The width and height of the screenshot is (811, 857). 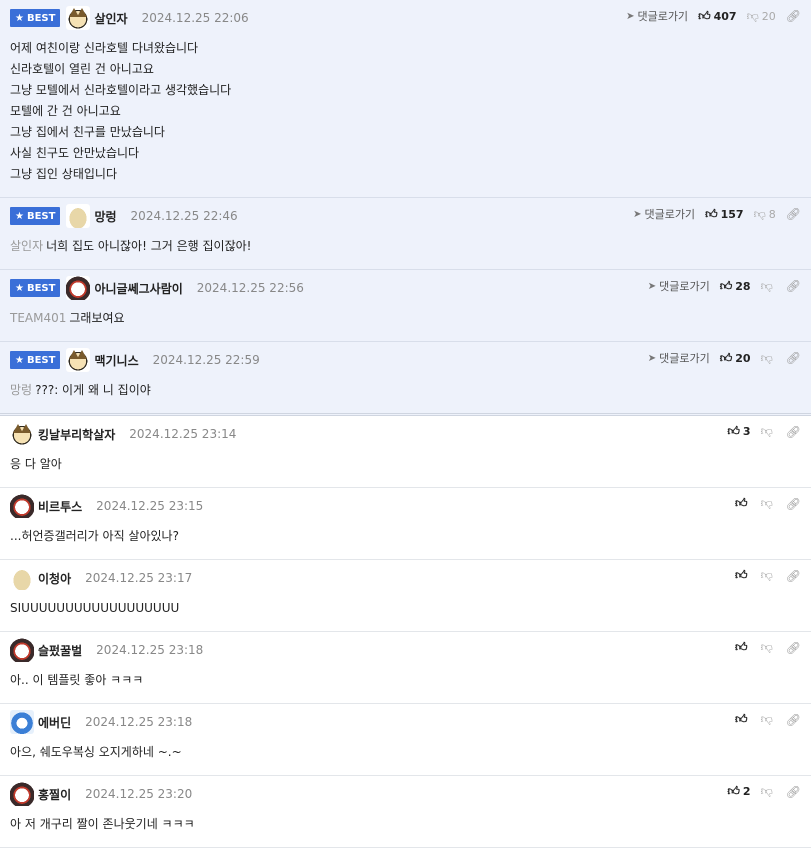 What do you see at coordinates (738, 791) in the screenshot?
I see `upvote-button: 👍︎ 2` at bounding box center [738, 791].